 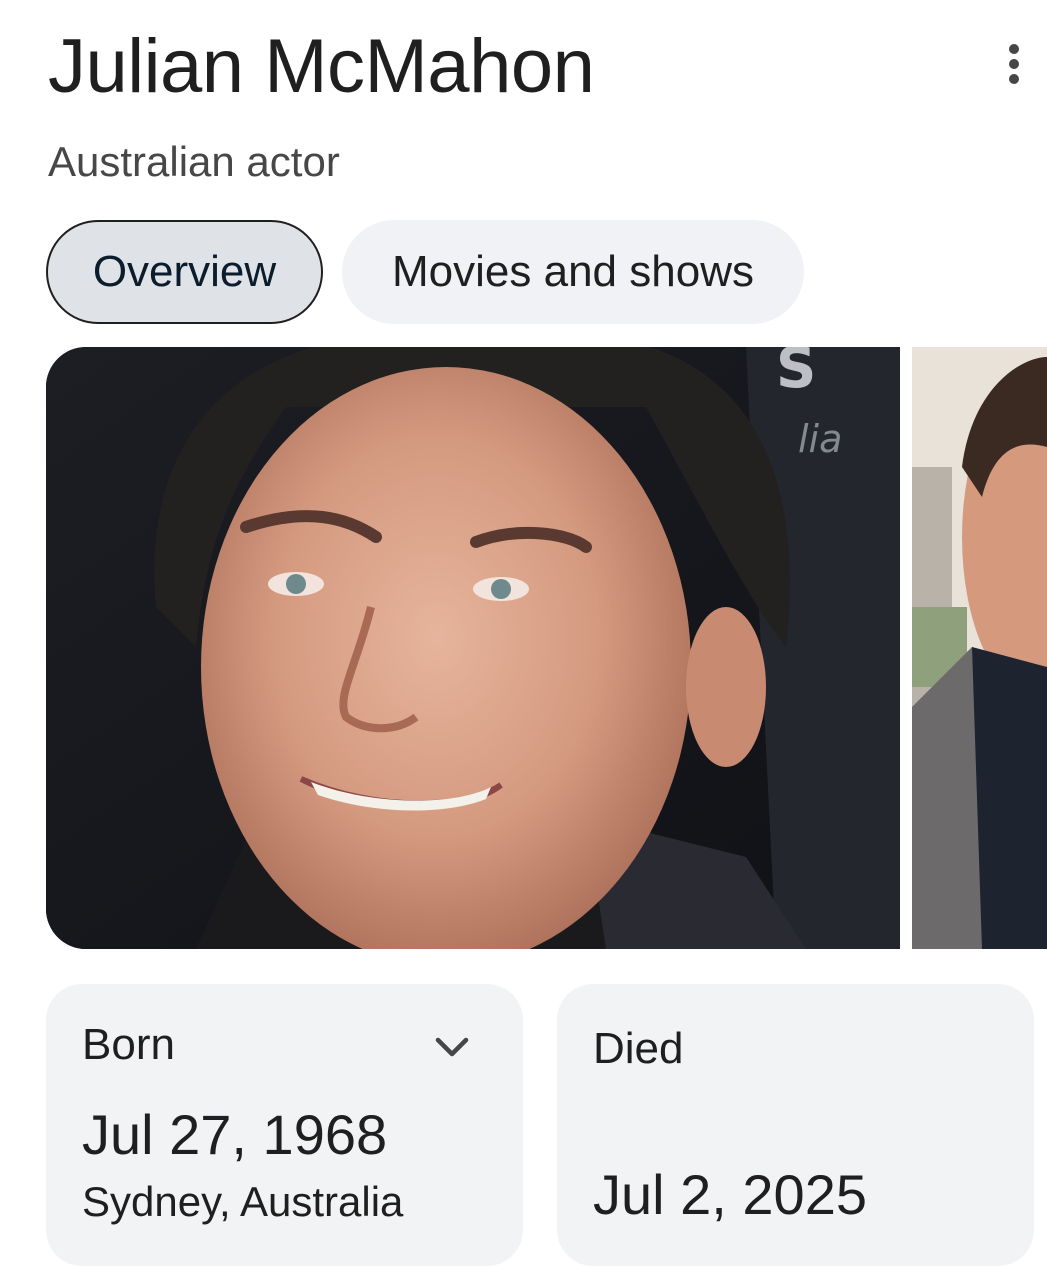 I want to click on page-subtitle: Australian actor, so click(x=194, y=161).